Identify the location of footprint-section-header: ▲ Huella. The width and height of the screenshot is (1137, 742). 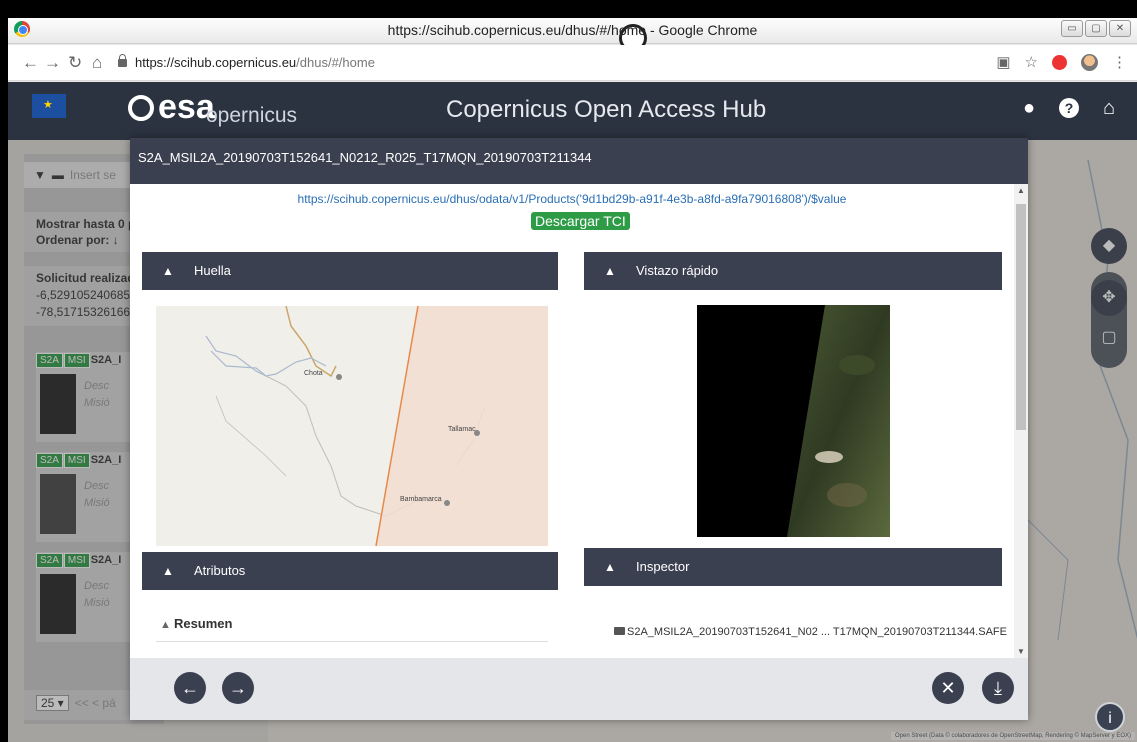
(350, 271).